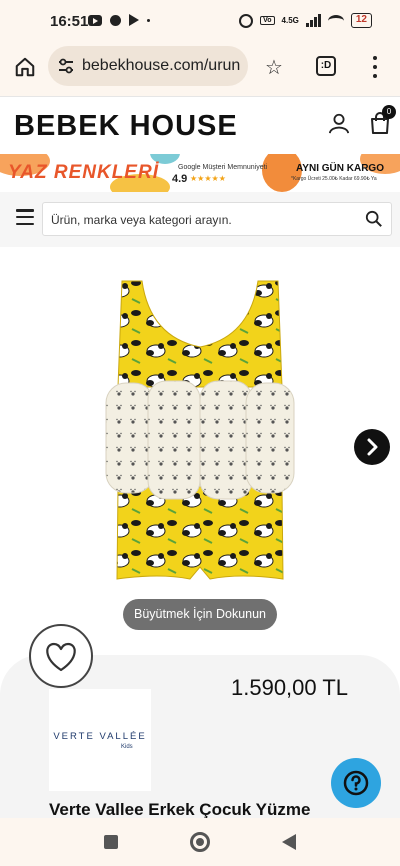 Image resolution: width=400 pixels, height=866 pixels. Describe the element at coordinates (289, 842) in the screenshot. I see `back-icon` at that location.